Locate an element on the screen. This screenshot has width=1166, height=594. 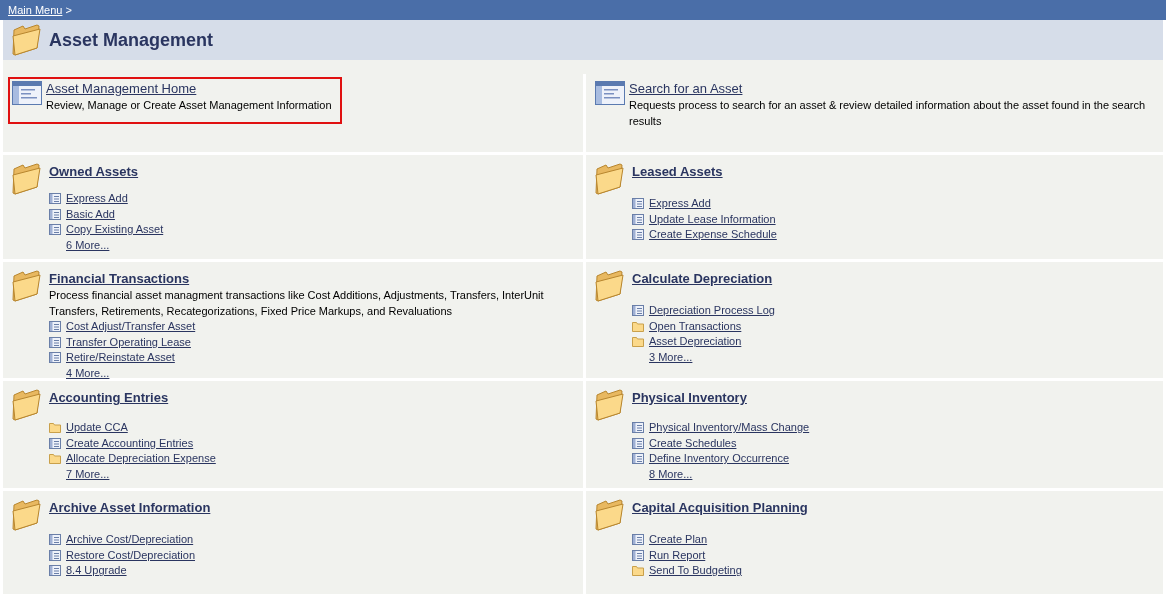
menu-item-link: Retire/Reinstate Asset is located at coordinates (120, 358).